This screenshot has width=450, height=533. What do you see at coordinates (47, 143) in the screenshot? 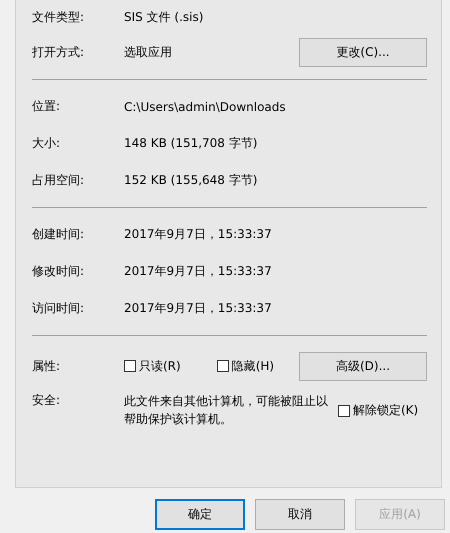
I see `field-label: 大小:` at bounding box center [47, 143].